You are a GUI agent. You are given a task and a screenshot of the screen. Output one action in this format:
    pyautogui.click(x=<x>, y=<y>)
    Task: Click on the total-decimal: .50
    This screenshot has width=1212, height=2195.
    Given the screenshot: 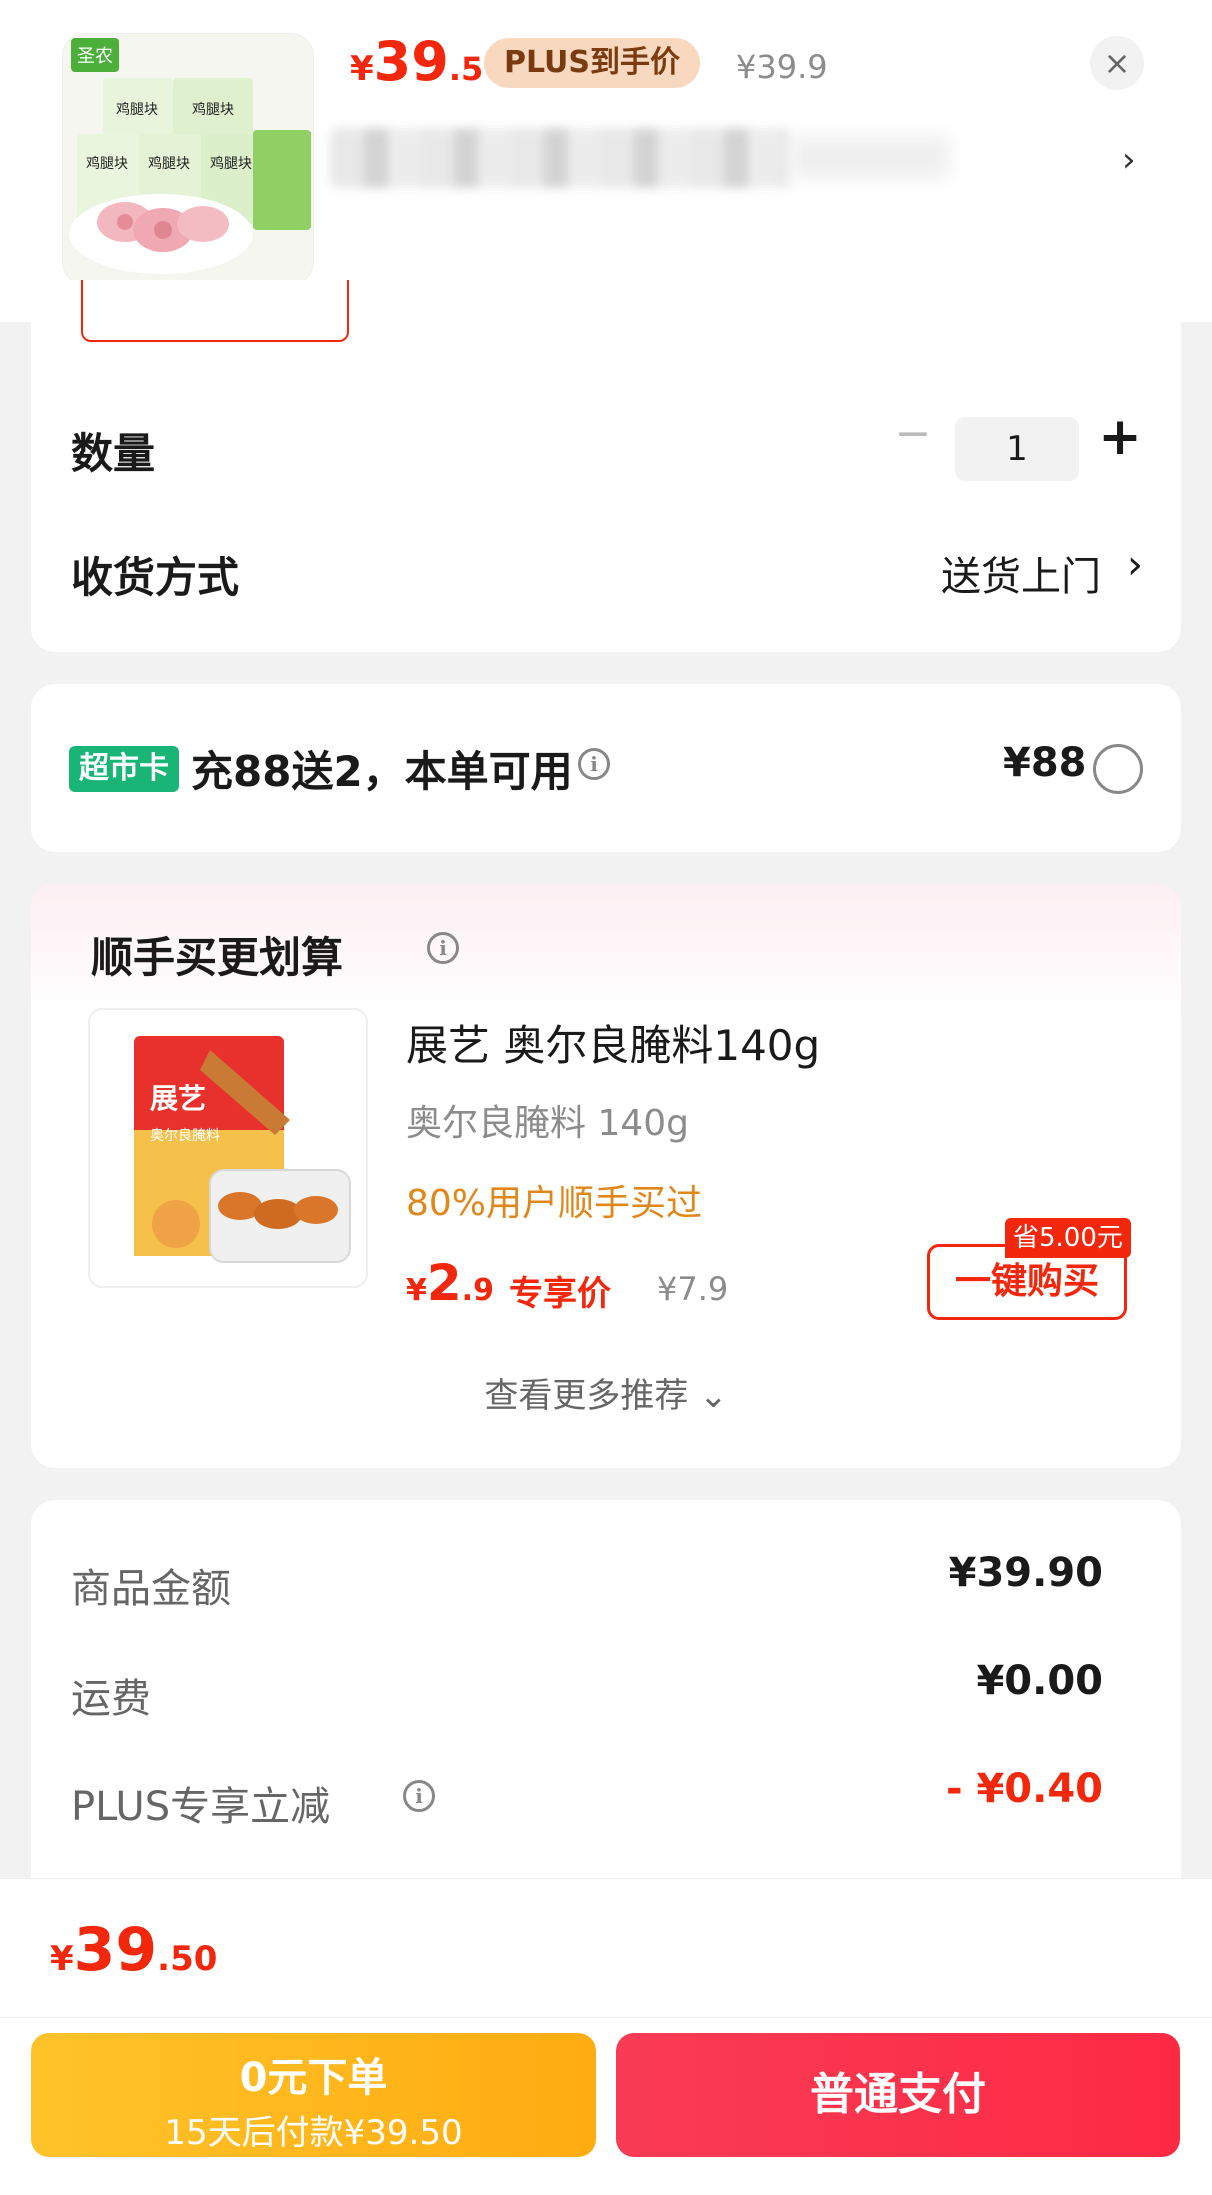 What is the action you would take?
    pyautogui.click(x=187, y=1959)
    